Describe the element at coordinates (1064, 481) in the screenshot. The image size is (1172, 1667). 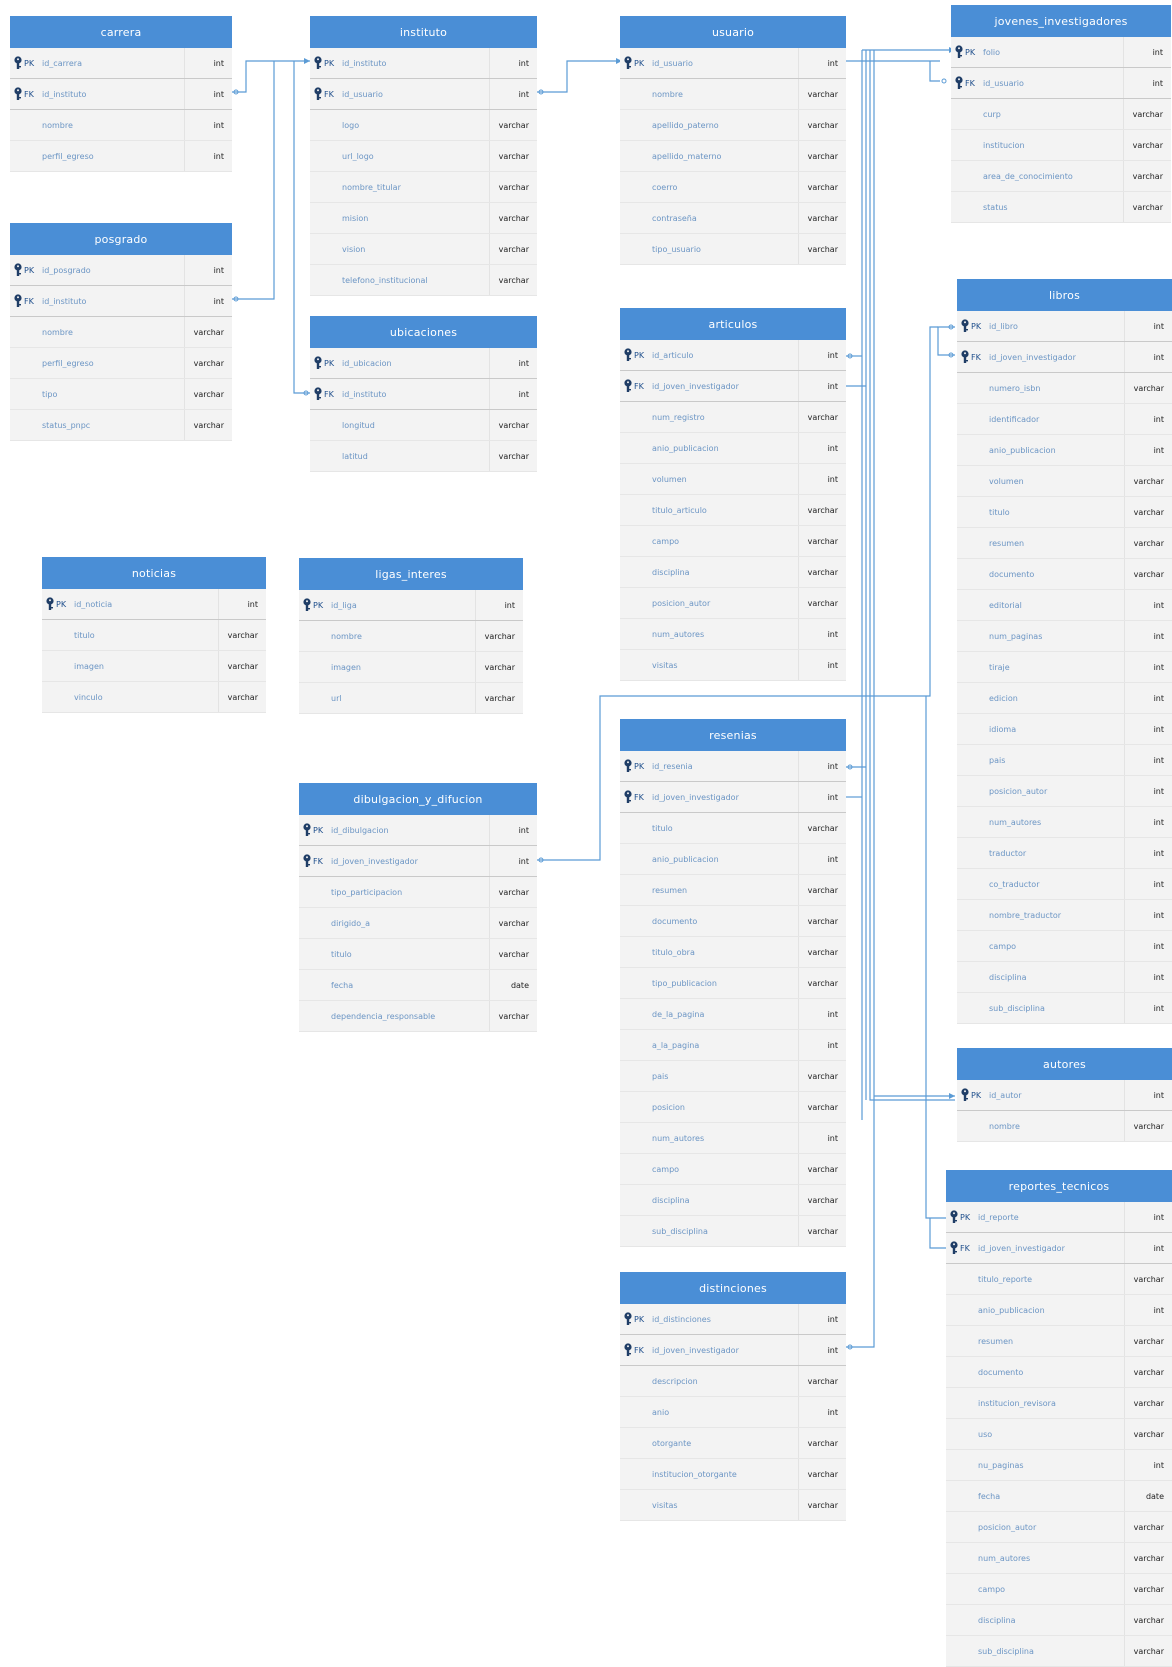
I see `table-row: volumen varchar` at that location.